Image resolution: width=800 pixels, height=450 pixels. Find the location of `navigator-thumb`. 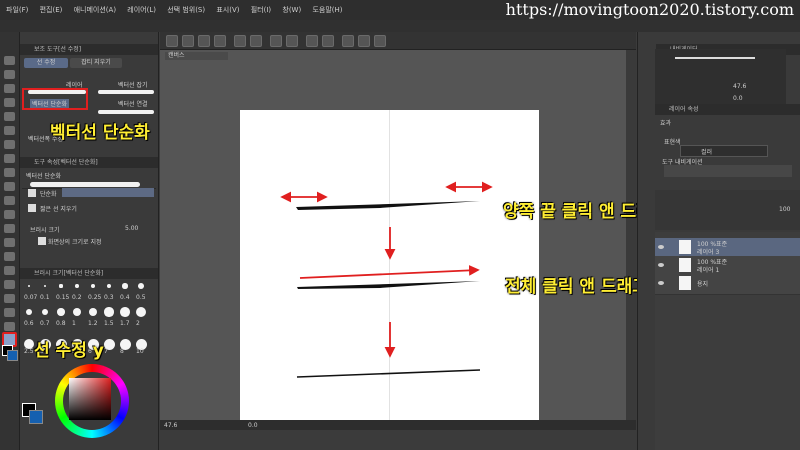

navigator-thumb is located at coordinates (715, 58).